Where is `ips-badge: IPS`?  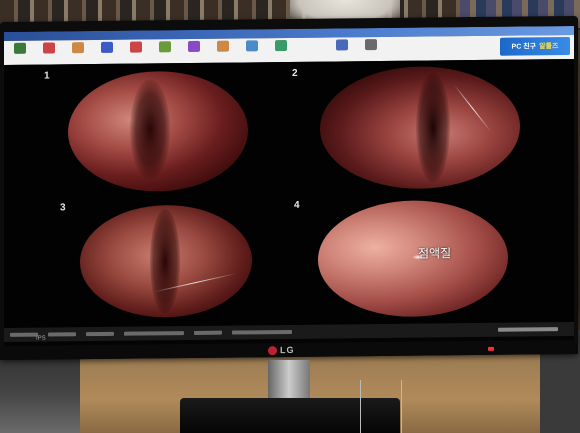
ips-badge: IPS is located at coordinates (41, 338).